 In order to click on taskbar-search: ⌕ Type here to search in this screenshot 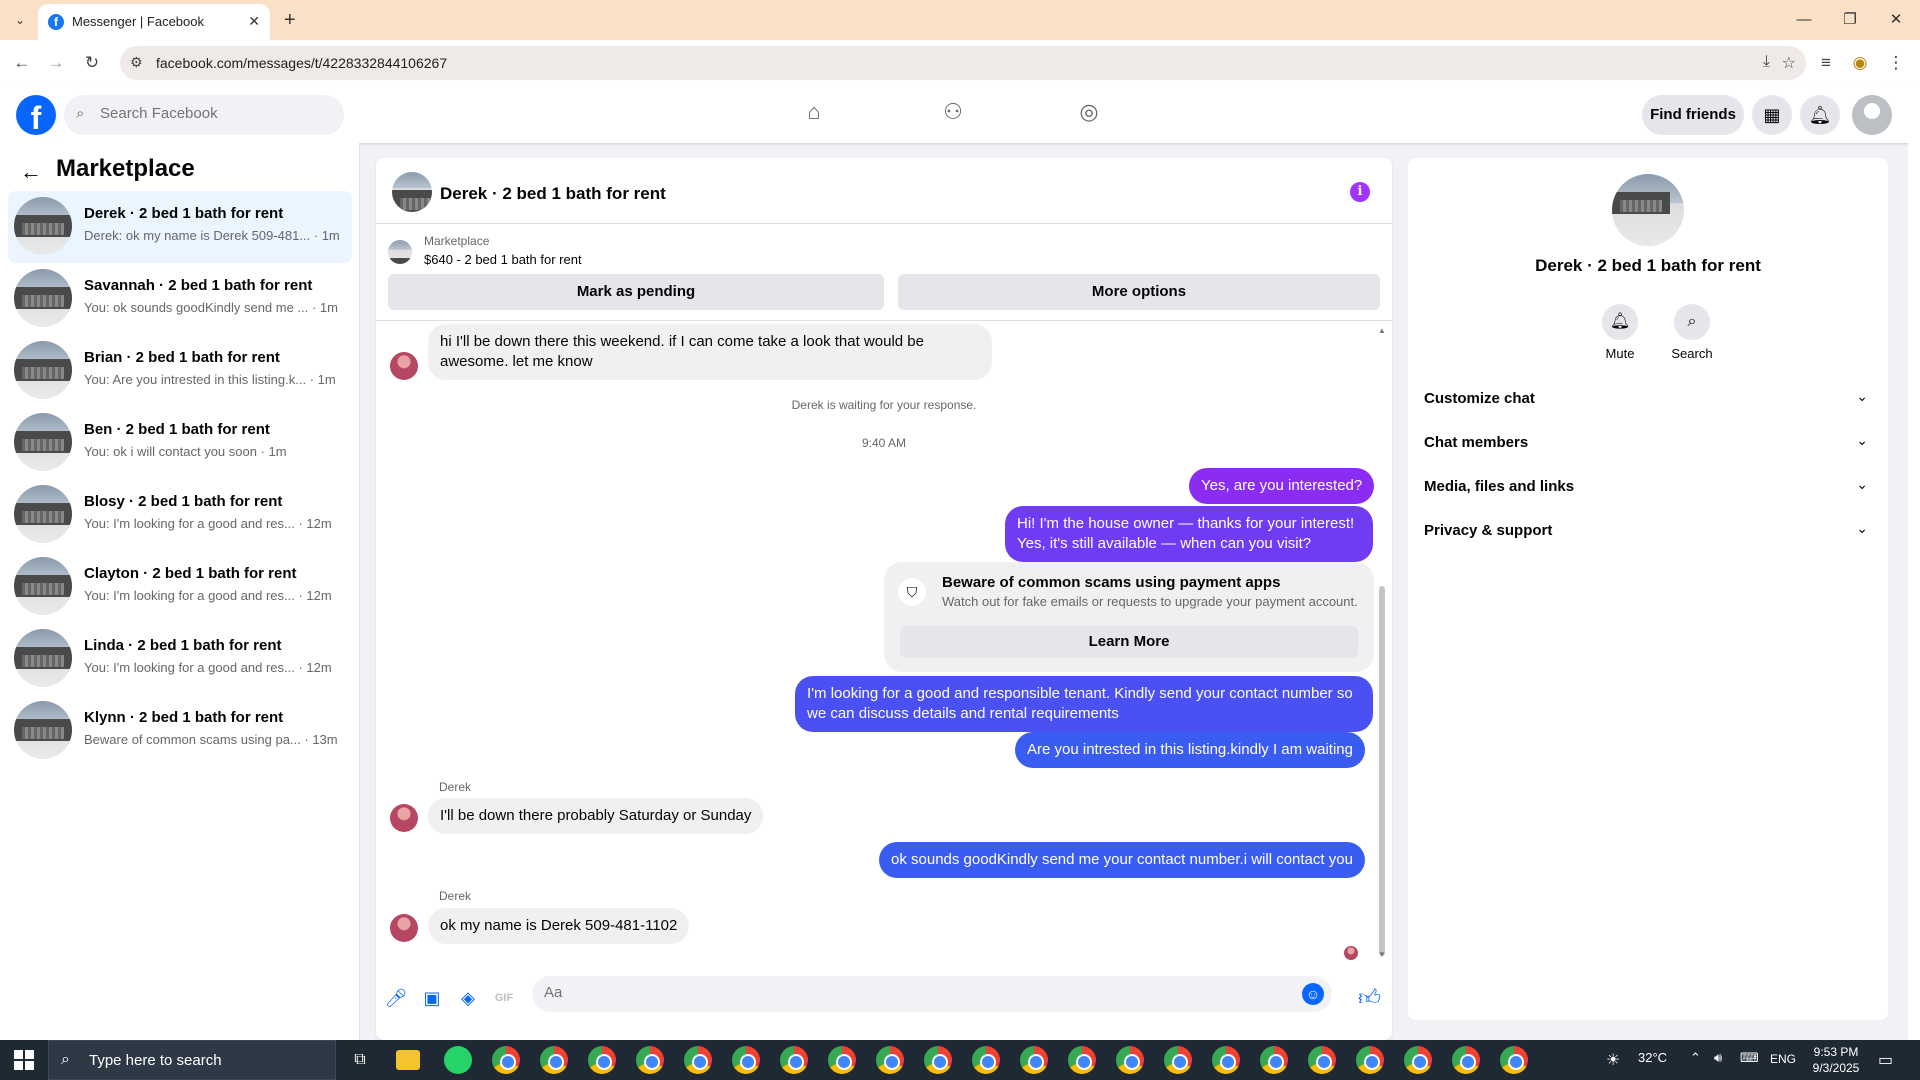, I will do `click(192, 1060)`.